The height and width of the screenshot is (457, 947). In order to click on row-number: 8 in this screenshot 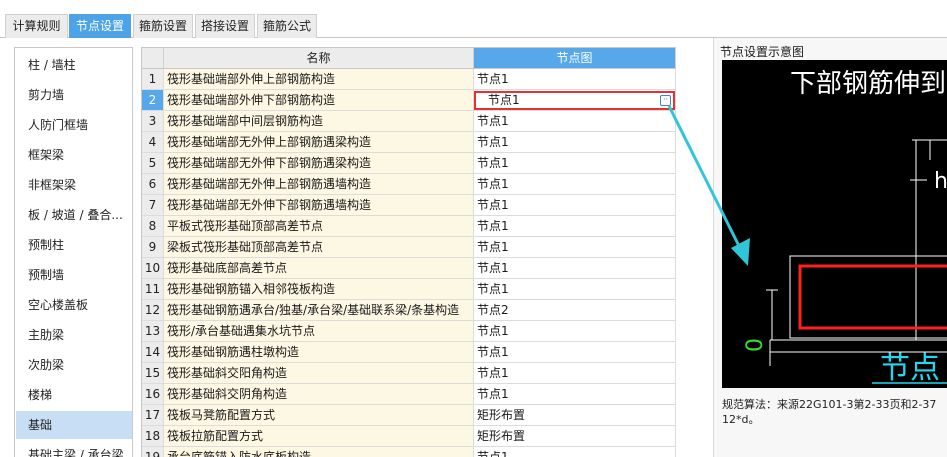, I will do `click(153, 226)`.